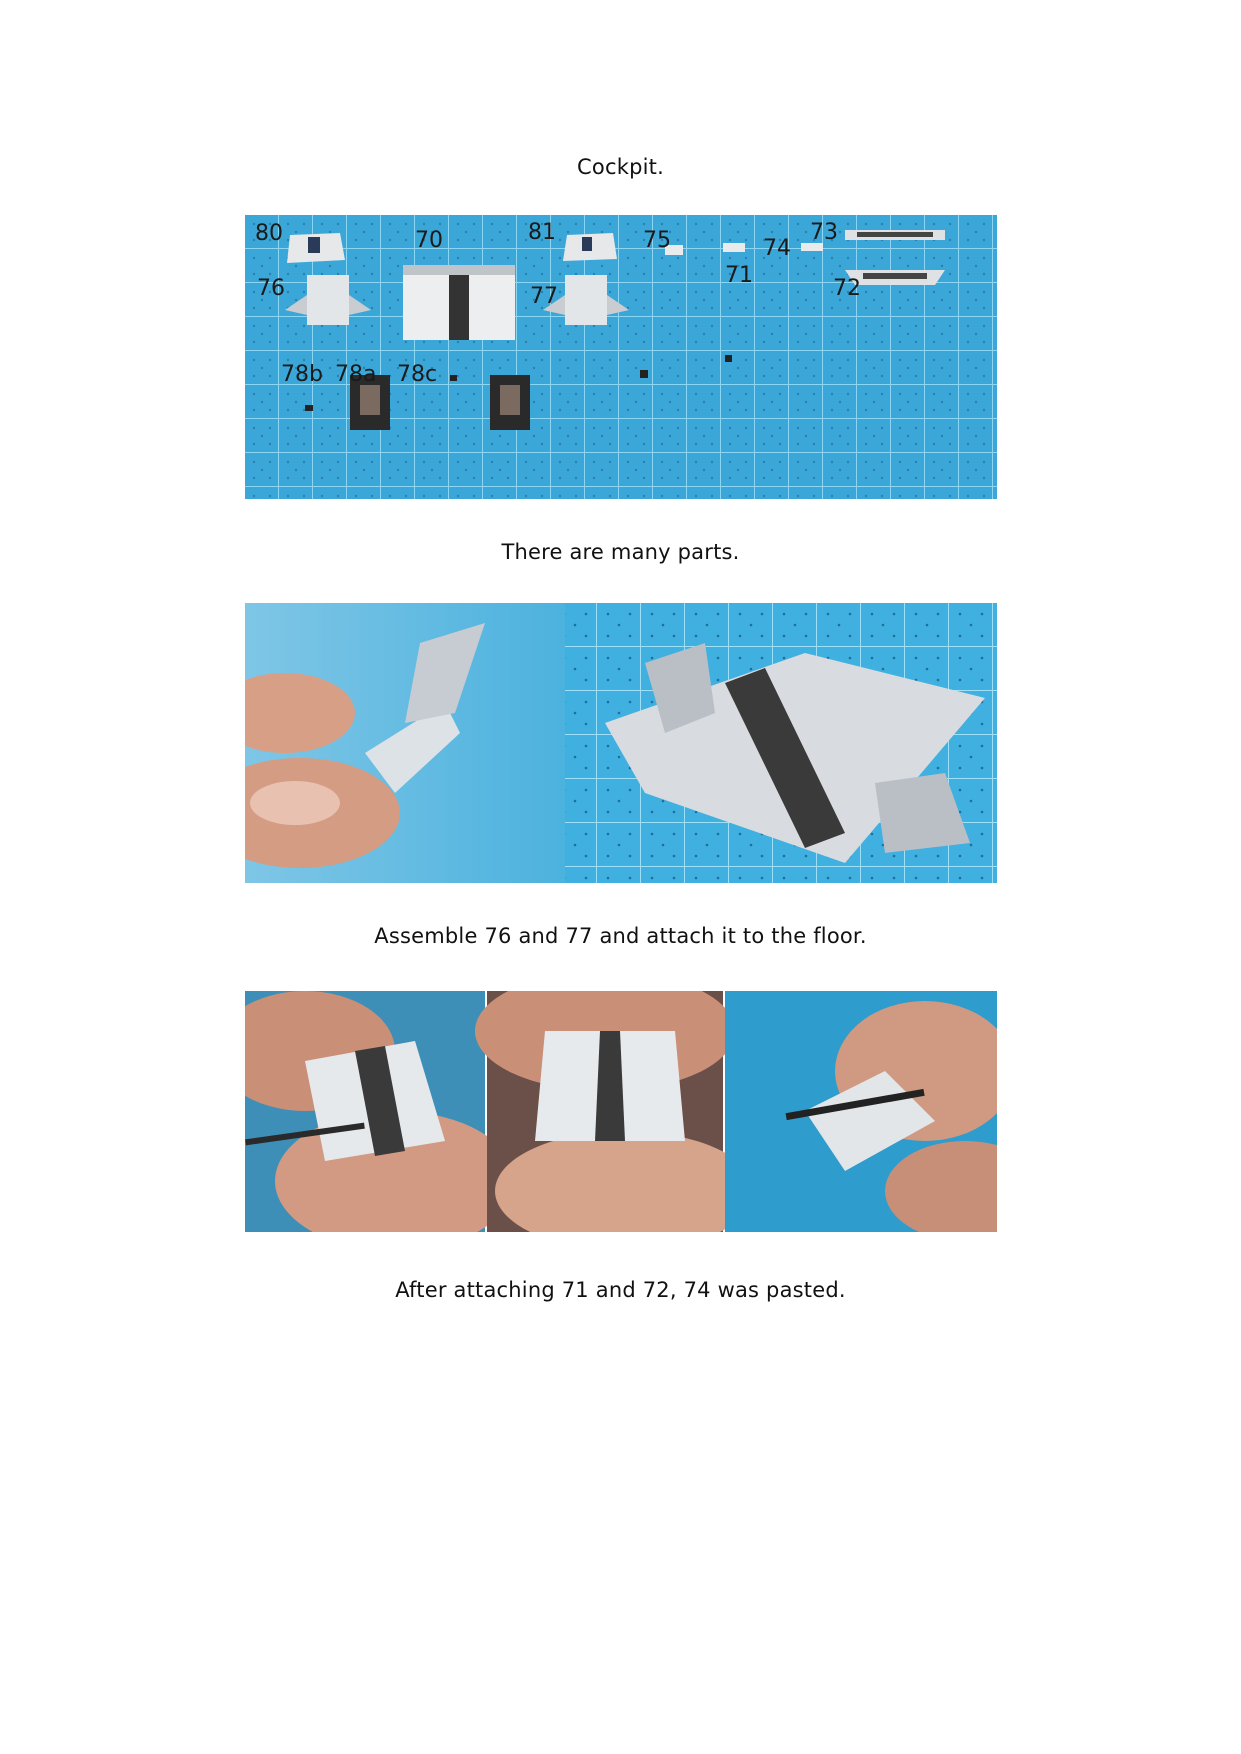 The width and height of the screenshot is (1241, 1754). I want to click on part-label-75: 75, so click(657, 240).